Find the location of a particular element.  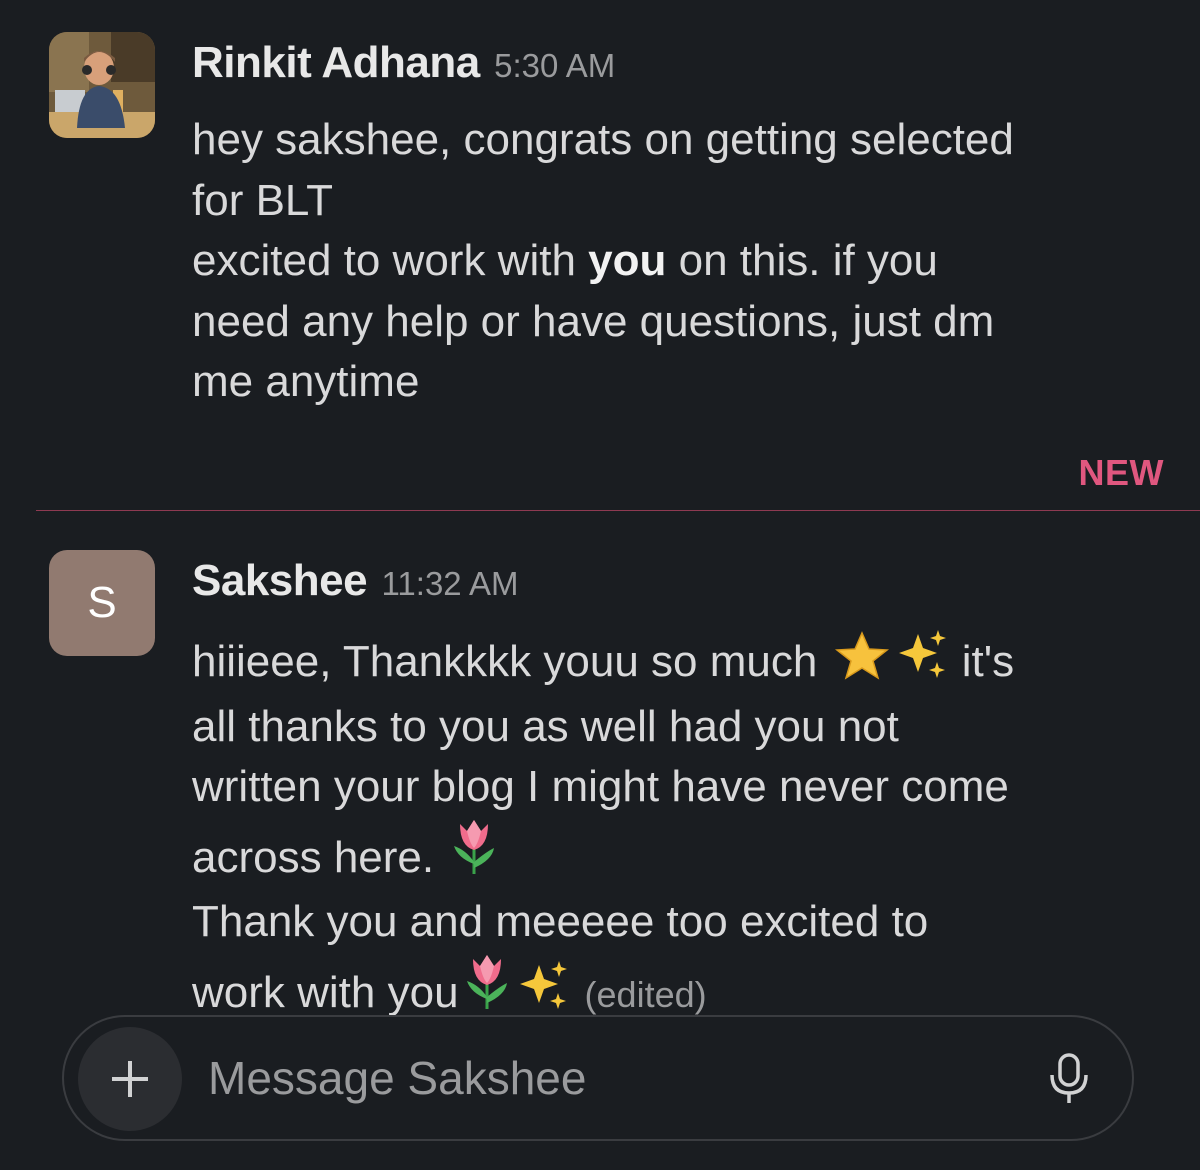

message-fragment: on this. if you is located at coordinates (802, 260).